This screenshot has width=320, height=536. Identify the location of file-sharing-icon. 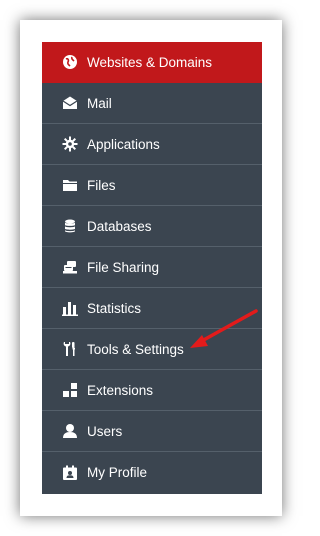
(70, 267).